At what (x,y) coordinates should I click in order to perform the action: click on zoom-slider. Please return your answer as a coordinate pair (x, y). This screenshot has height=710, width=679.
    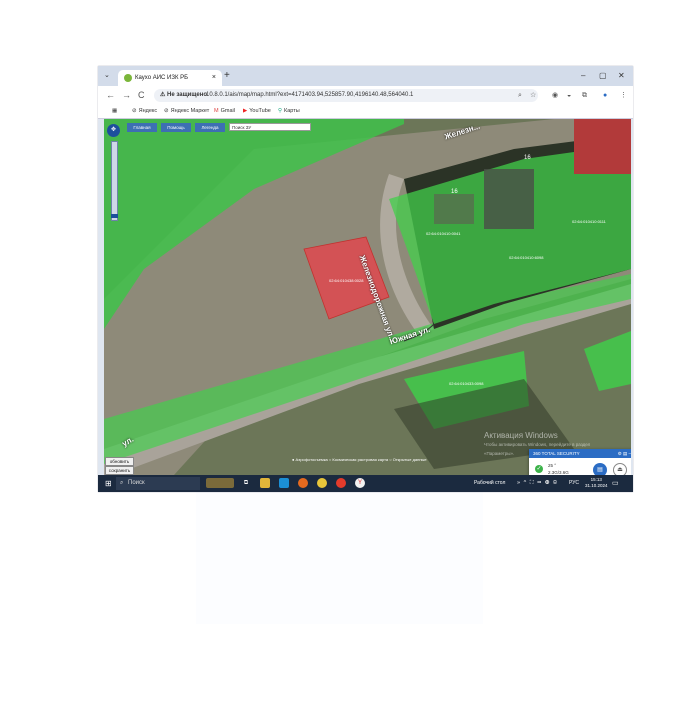
    Looking at the image, I should click on (114, 181).